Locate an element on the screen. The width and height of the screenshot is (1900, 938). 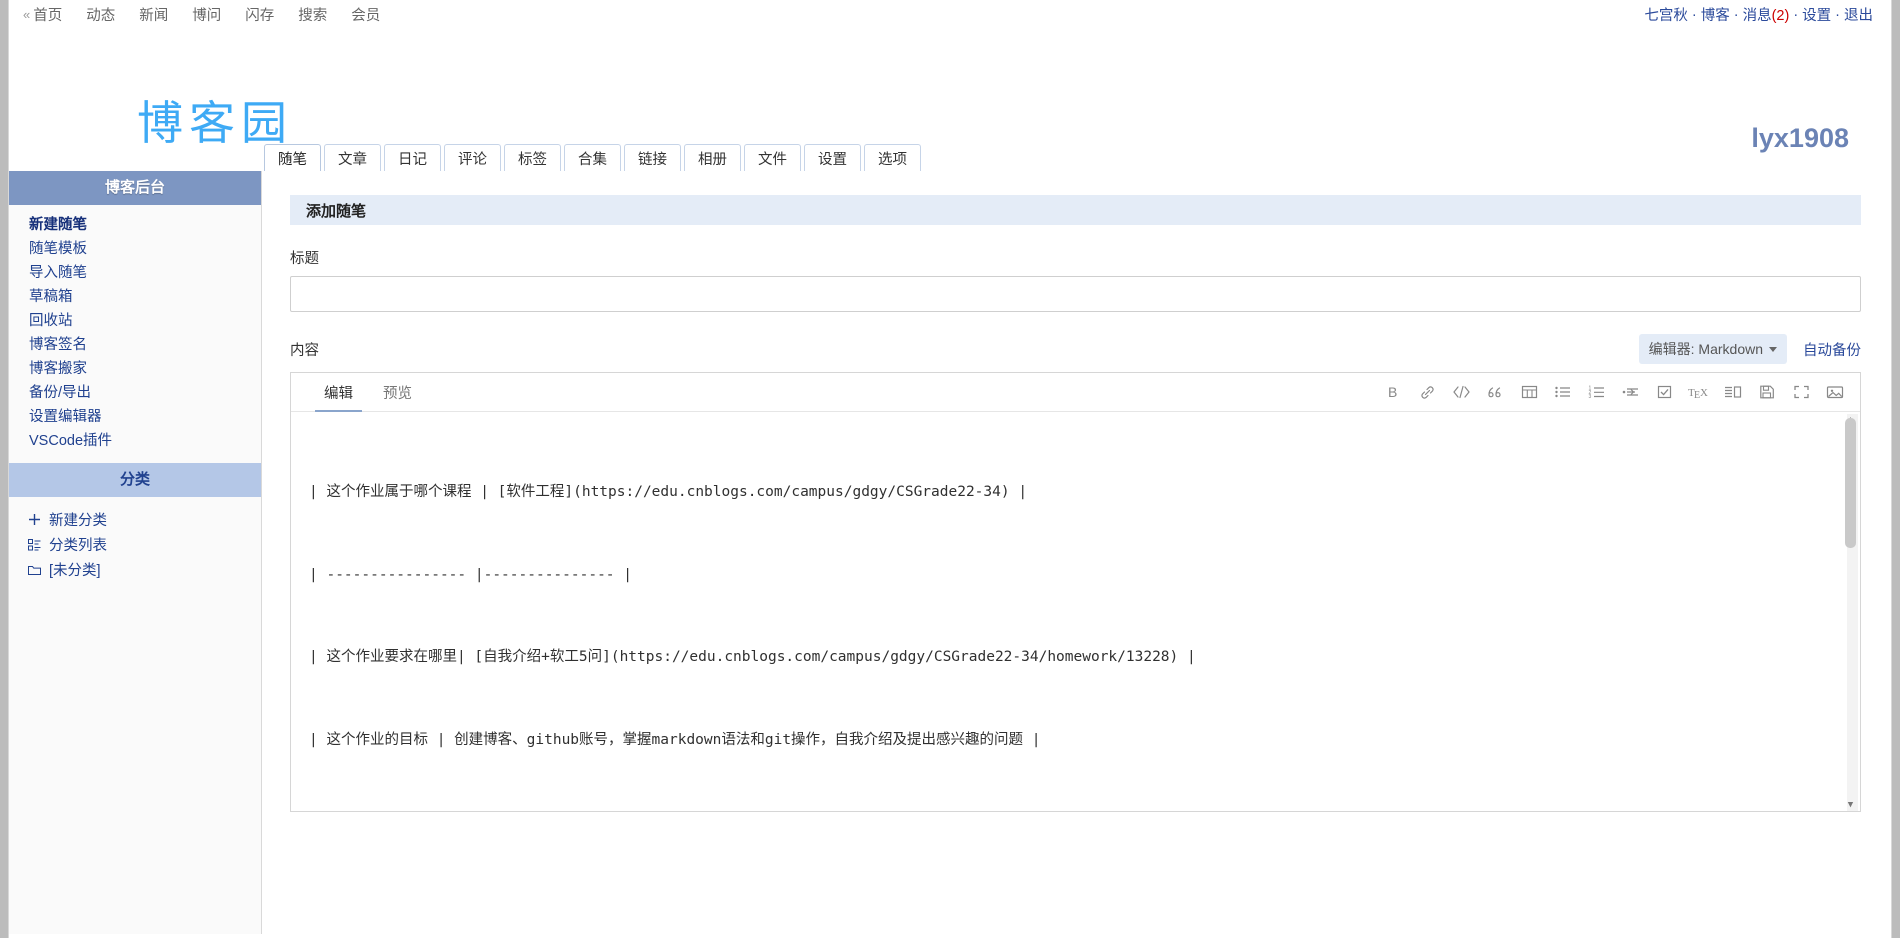
topnav-username: 七宫秋 is located at coordinates (1666, 14).